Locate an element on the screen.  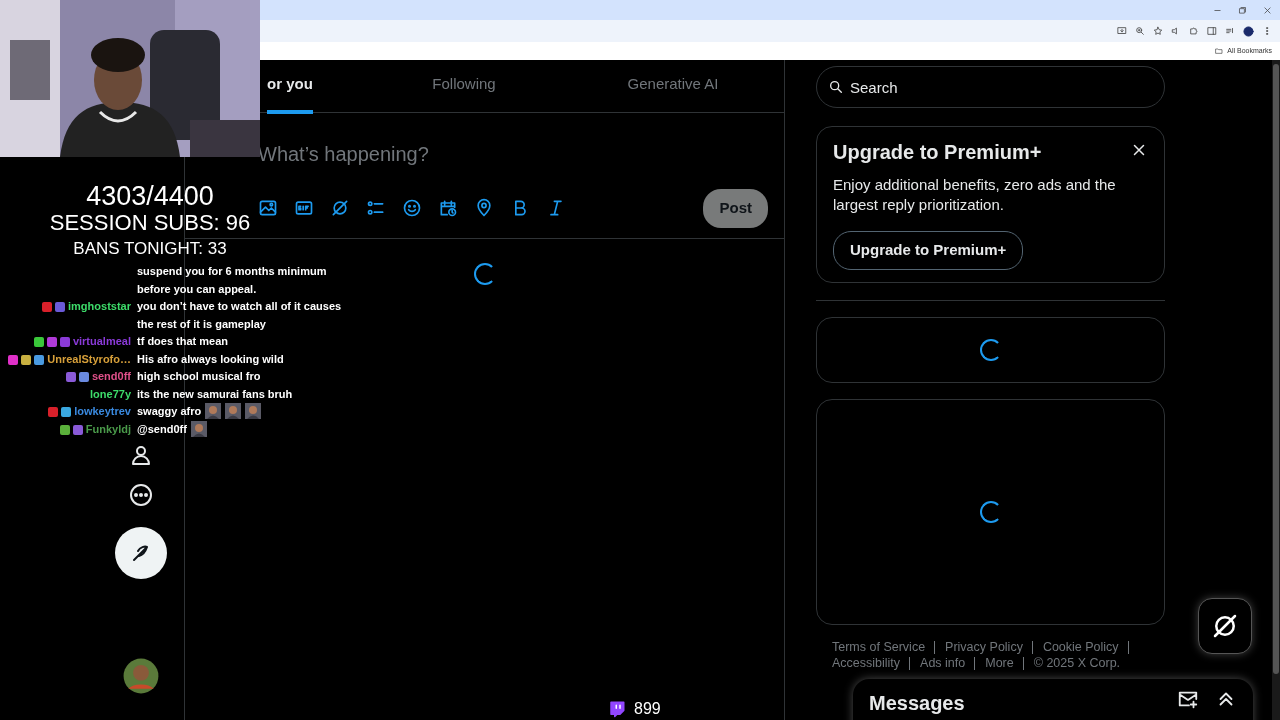
slash-circle-icon is located at coordinates (340, 208).